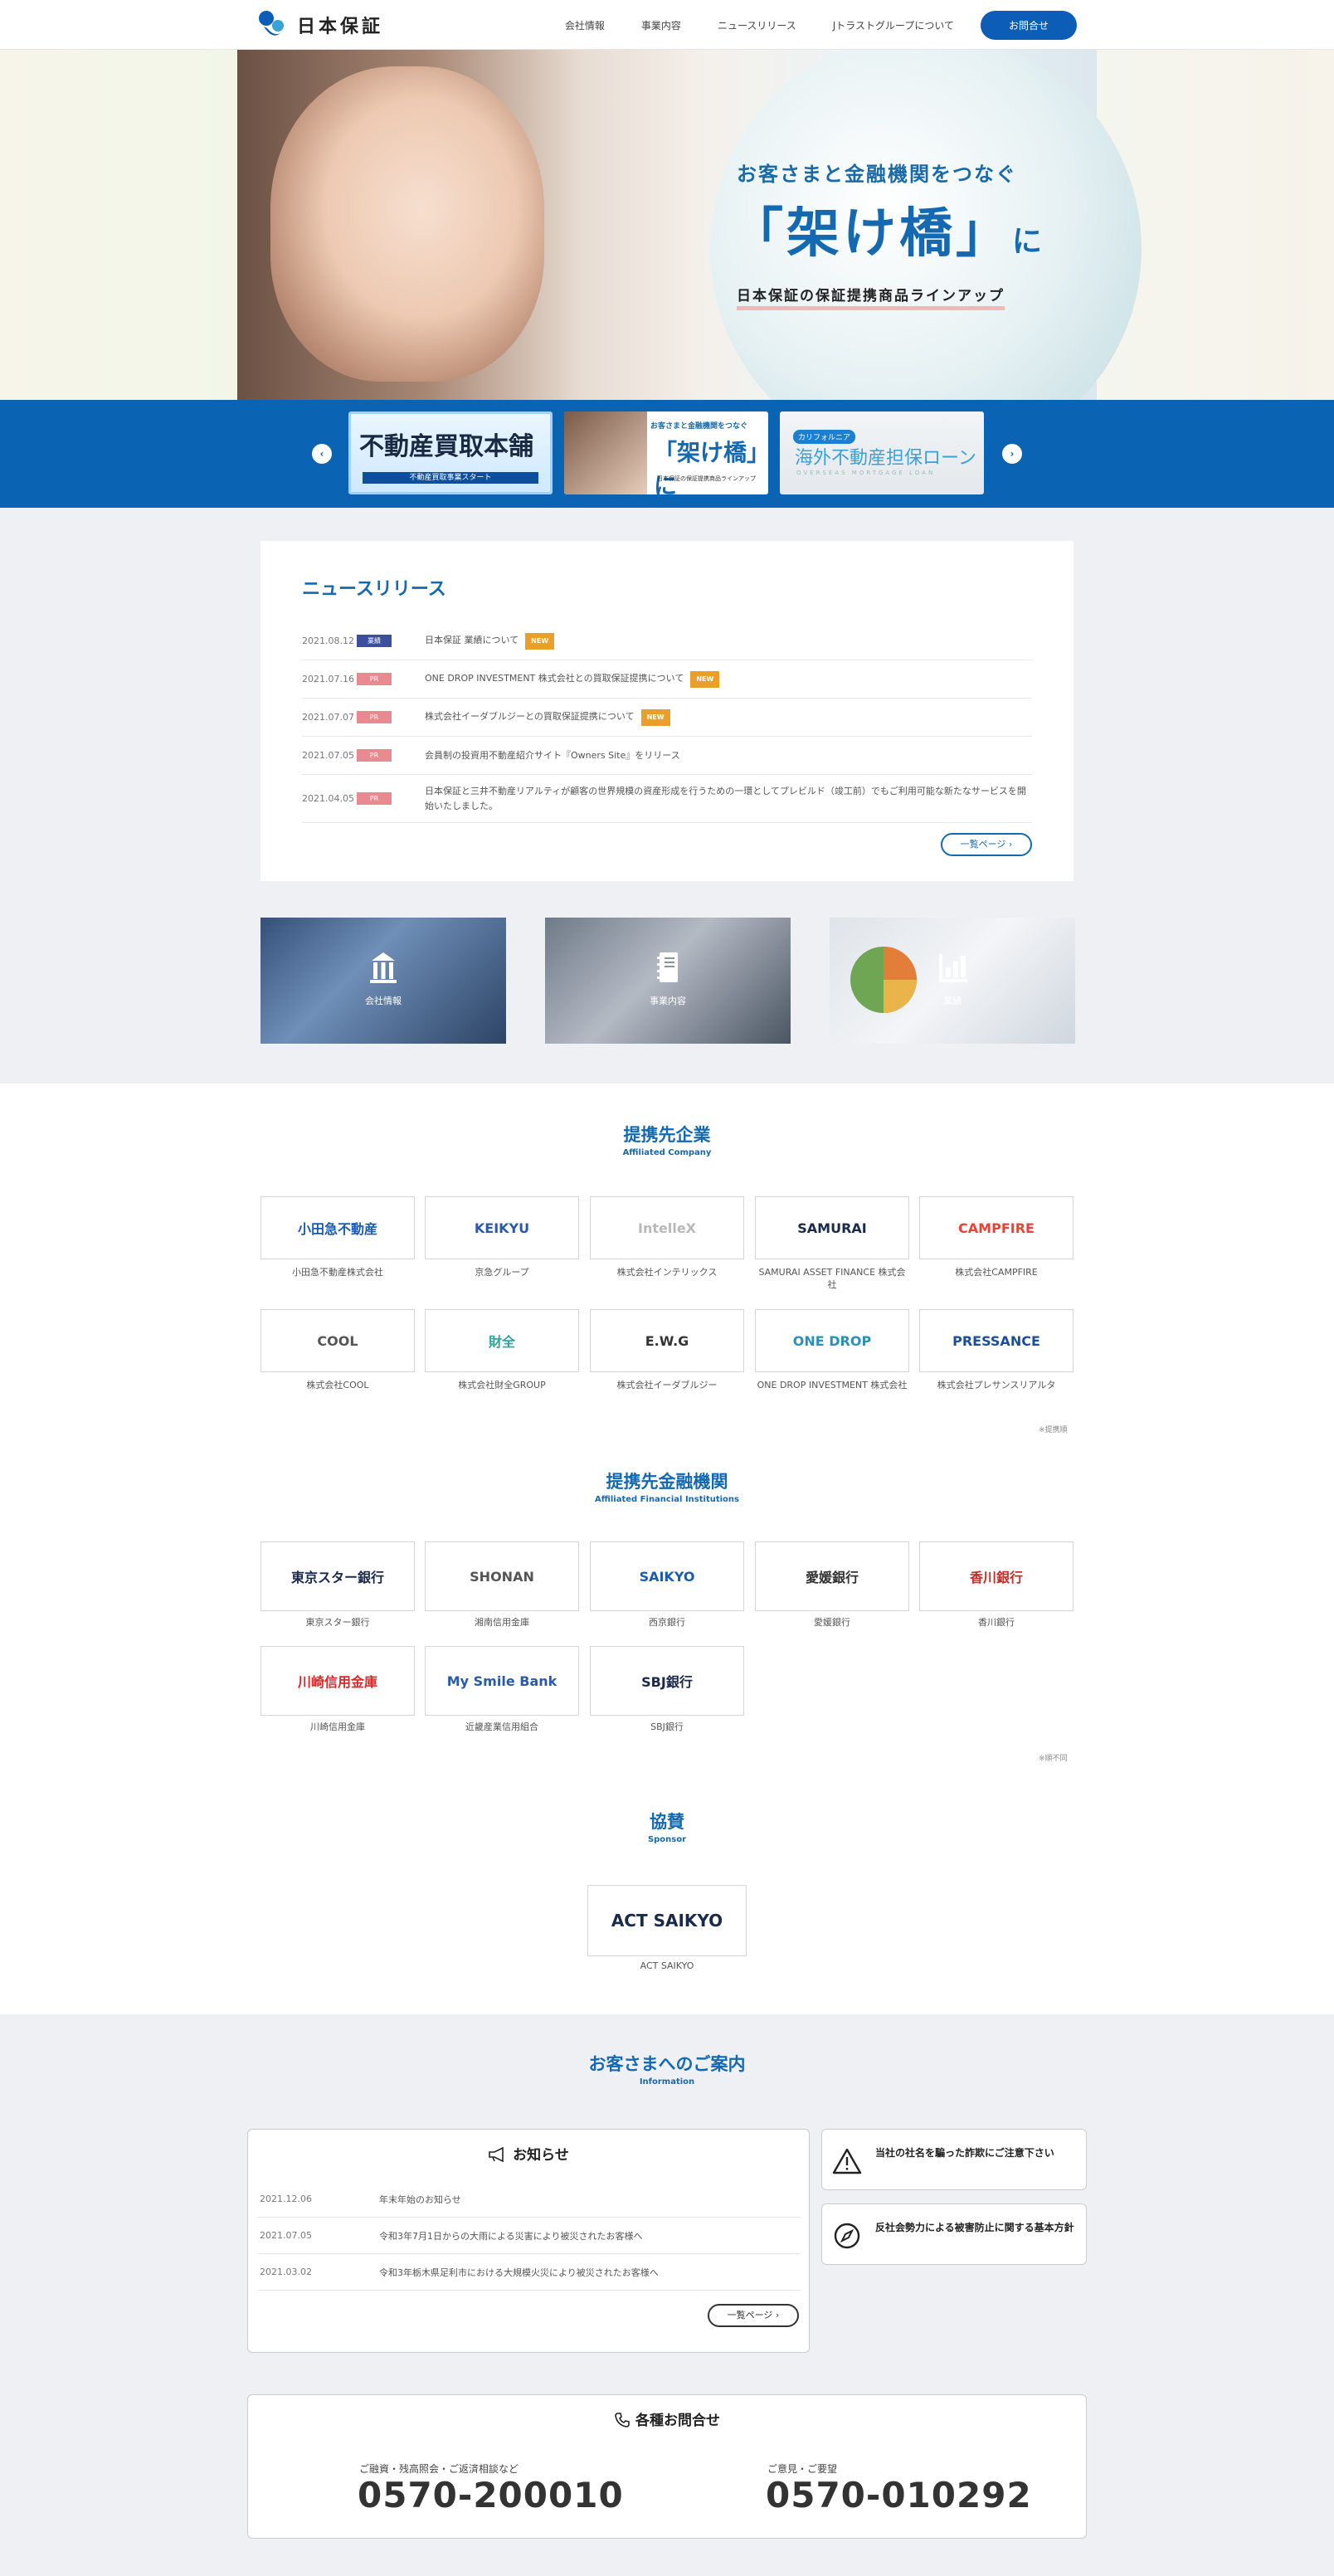  What do you see at coordinates (502, 1385) in the screenshot?
I see `logo-caption: 株式会社財全GROUP` at bounding box center [502, 1385].